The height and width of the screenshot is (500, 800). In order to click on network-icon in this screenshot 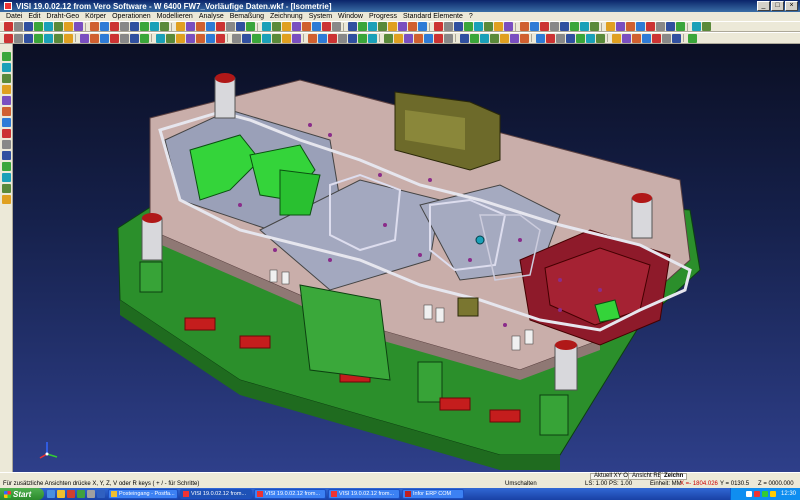, I will do `click(748, 494)`.